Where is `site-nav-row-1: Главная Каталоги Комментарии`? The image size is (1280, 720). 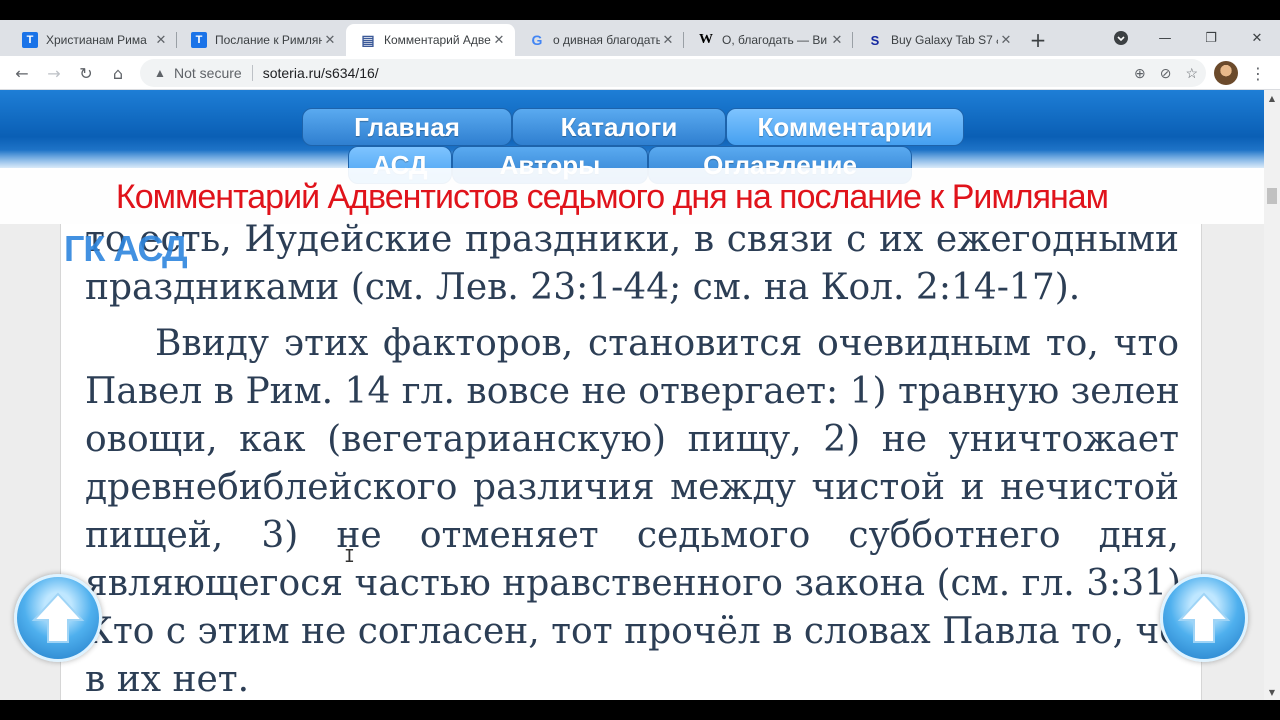 site-nav-row-1: Главная Каталоги Комментарии is located at coordinates (633, 127).